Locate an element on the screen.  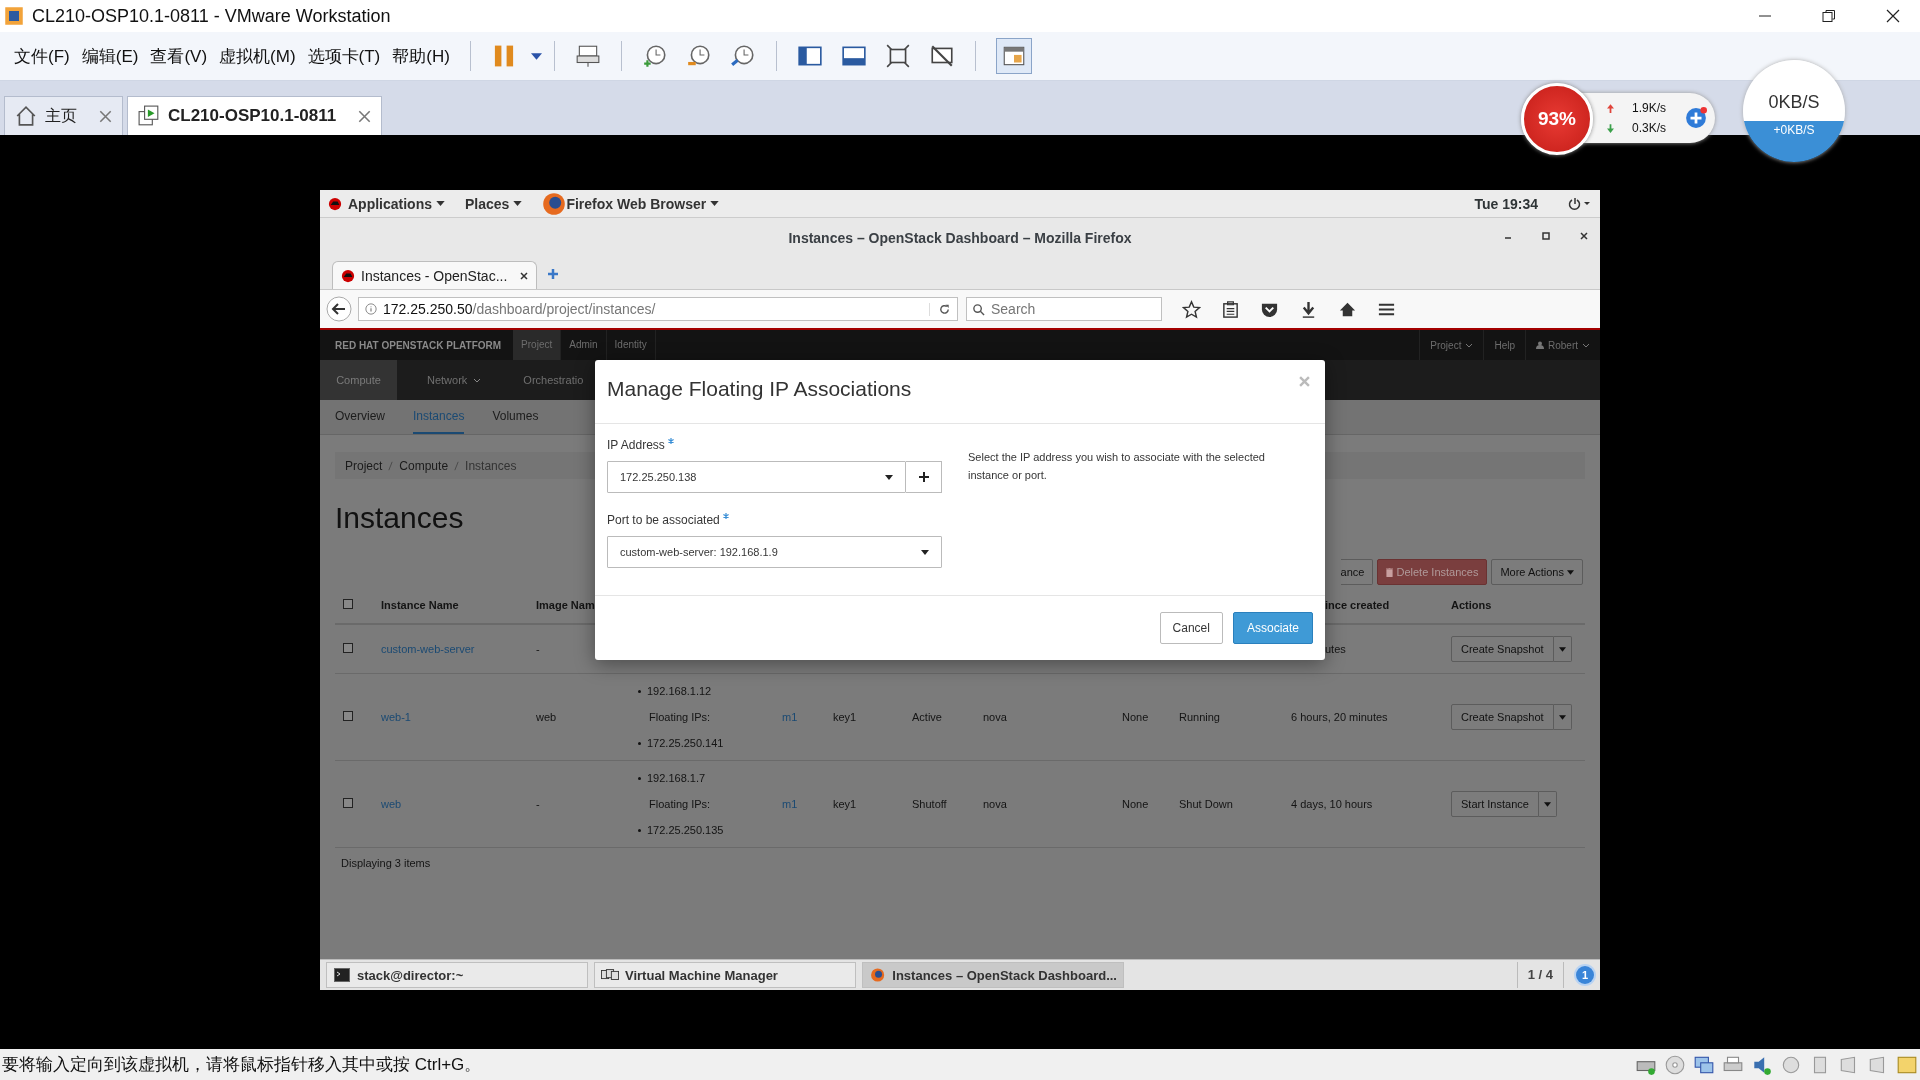
notification-badge: 1 is located at coordinates (1585, 975).